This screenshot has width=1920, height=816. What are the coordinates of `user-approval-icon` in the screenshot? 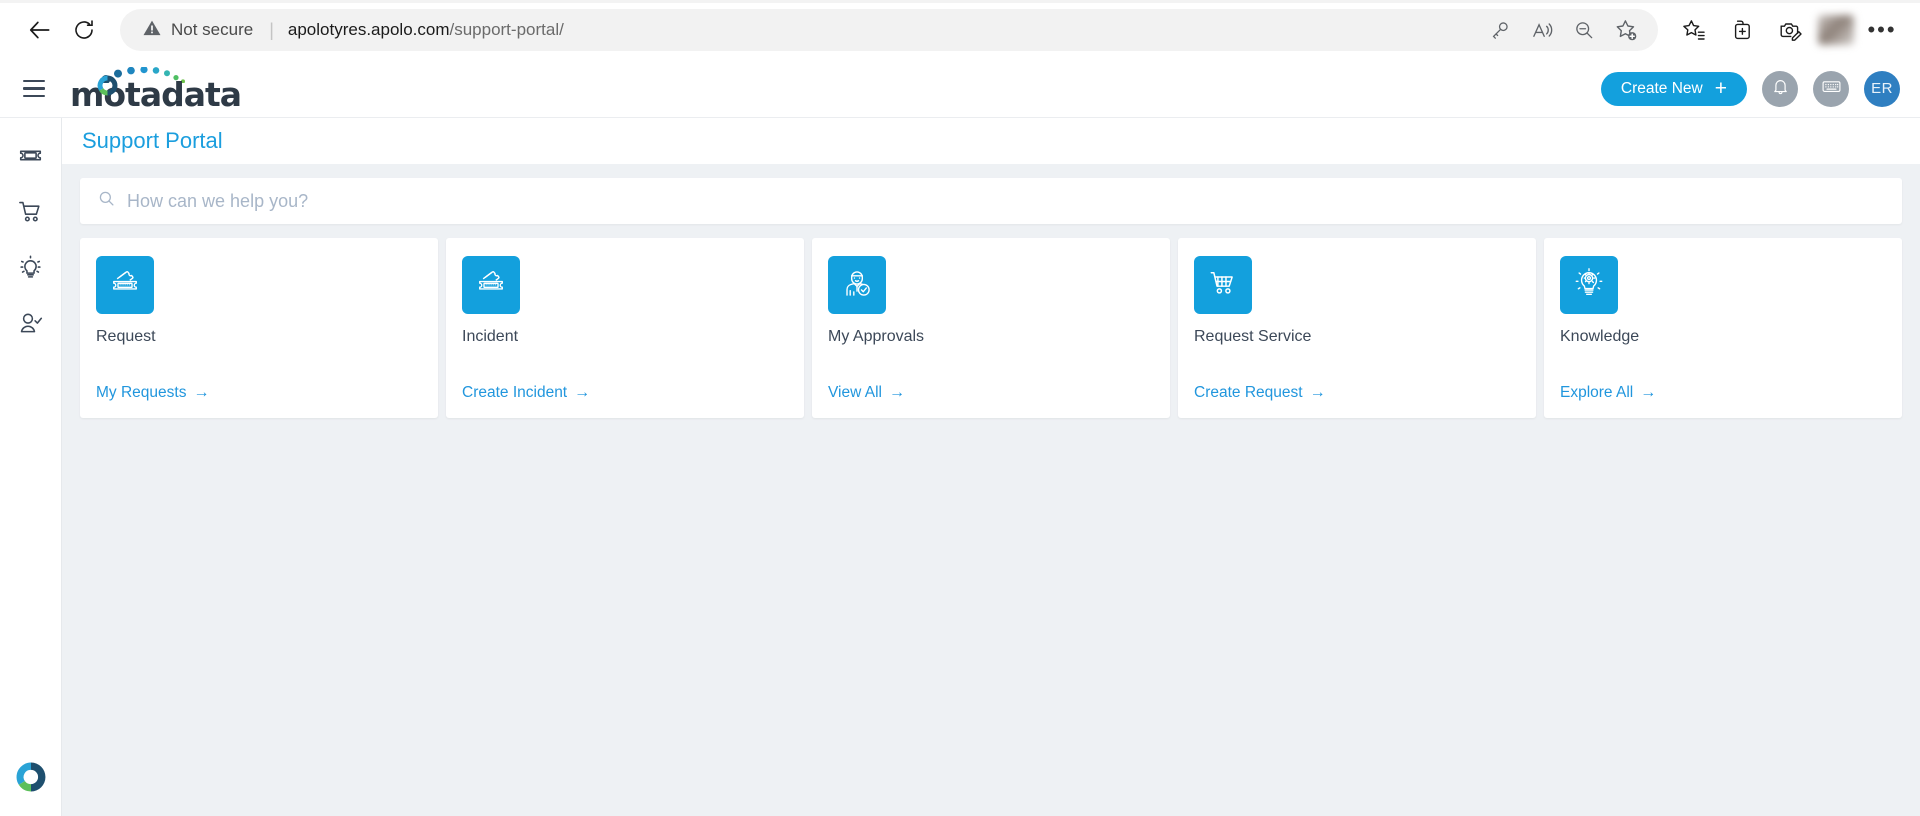 It's located at (857, 285).